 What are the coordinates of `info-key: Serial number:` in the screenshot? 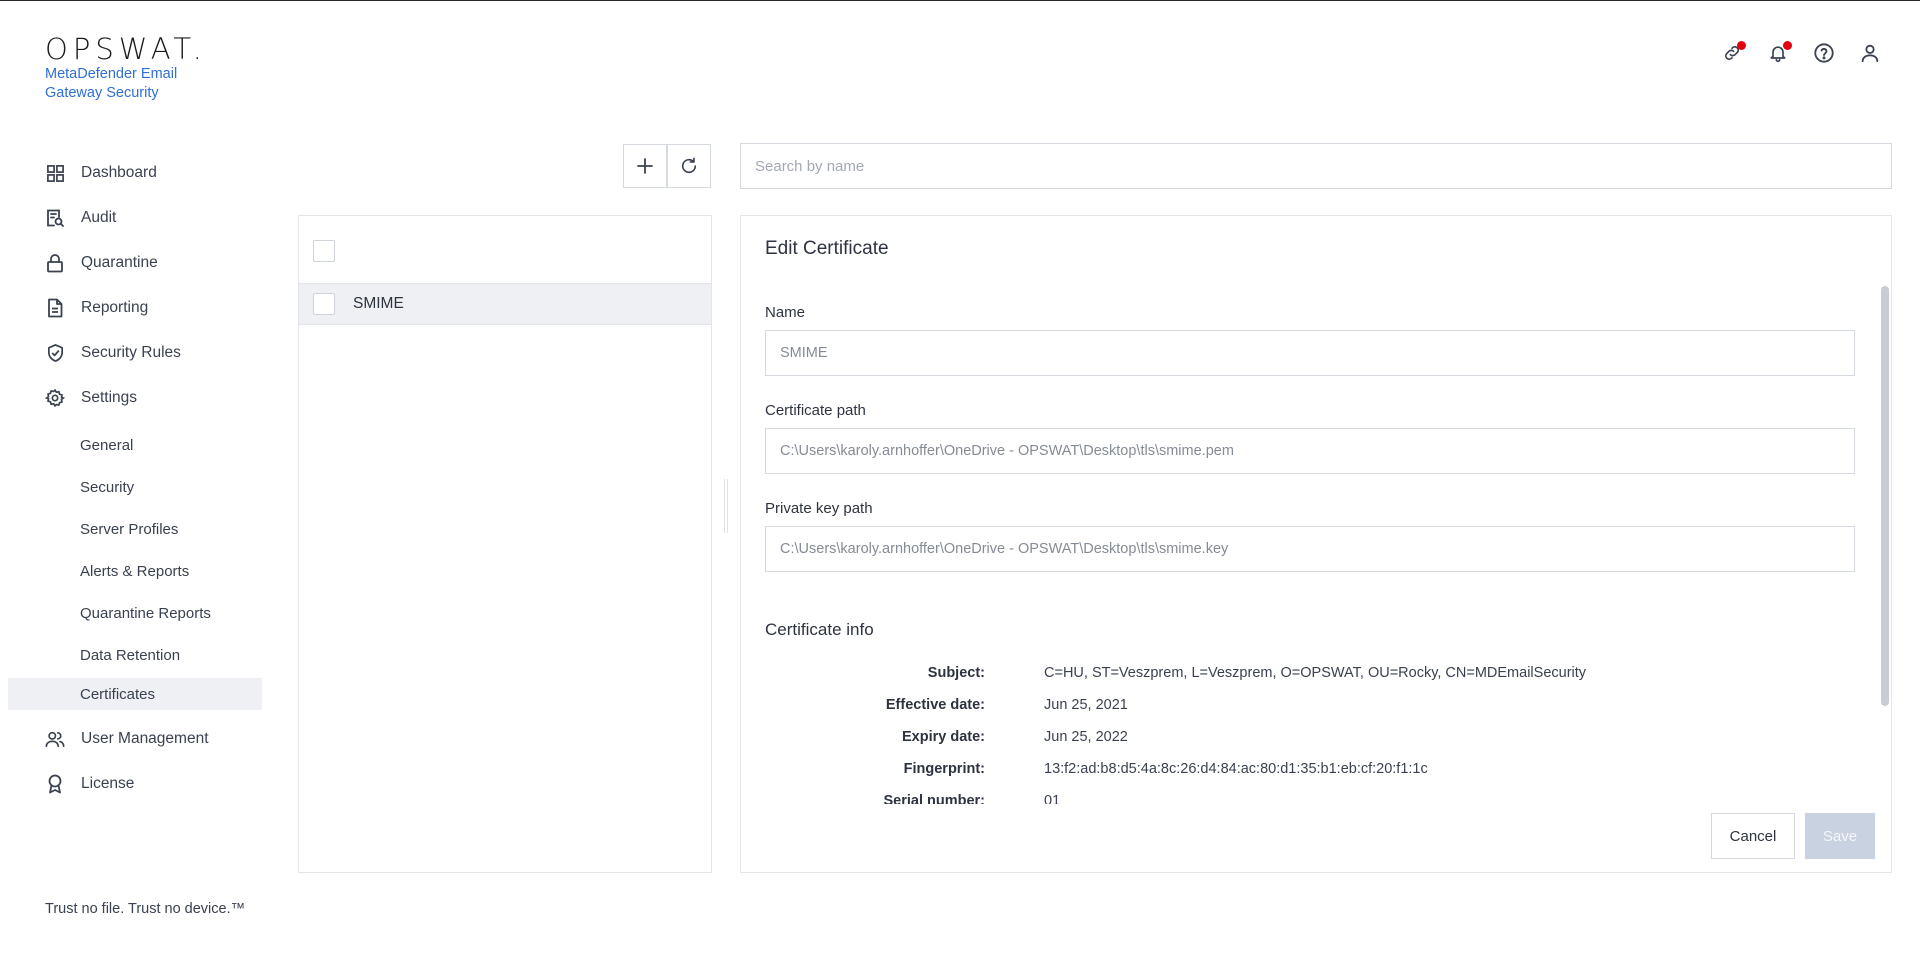 It's located at (934, 798).